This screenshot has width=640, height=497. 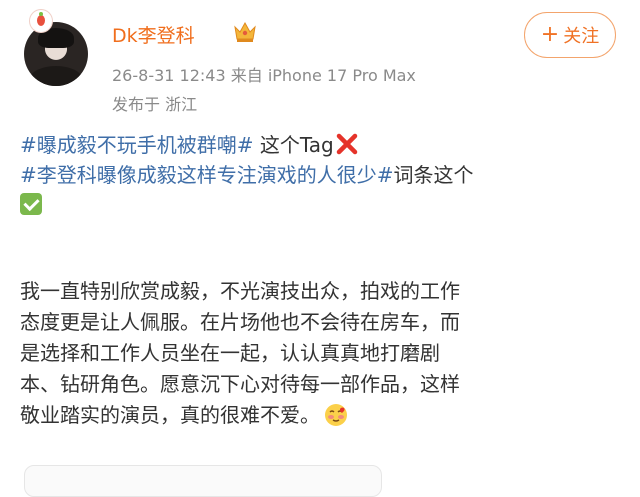 I want to click on post-meta: 26-8-31 12:43 来自 iPhone 17 Pro Max, so click(x=264, y=75).